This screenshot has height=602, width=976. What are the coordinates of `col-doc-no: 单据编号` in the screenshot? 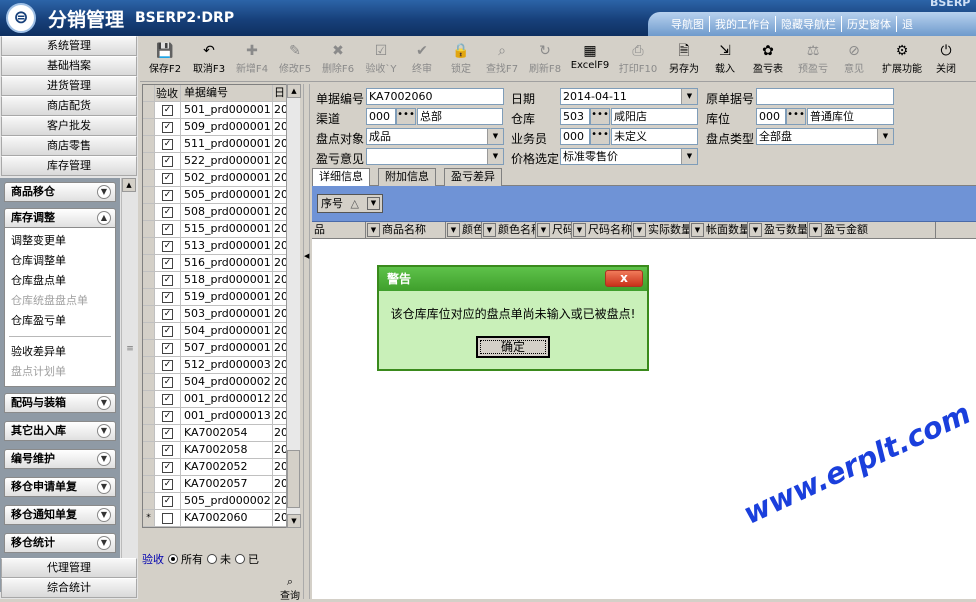 It's located at (227, 93).